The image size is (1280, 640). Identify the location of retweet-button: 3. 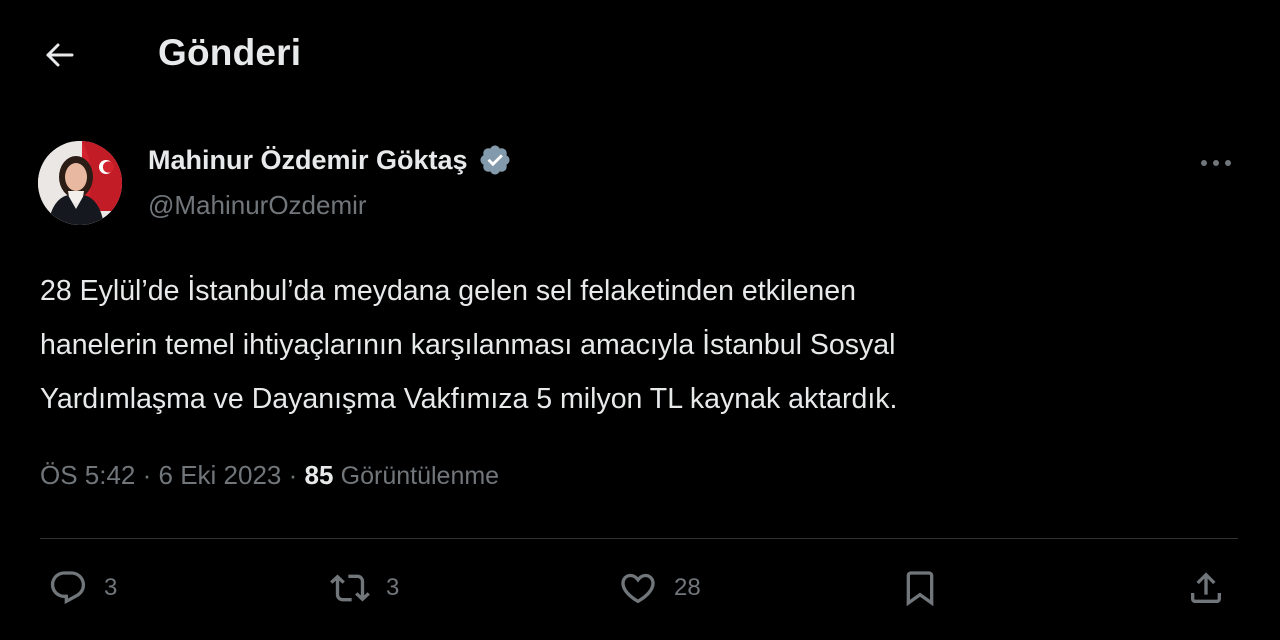
(364, 588).